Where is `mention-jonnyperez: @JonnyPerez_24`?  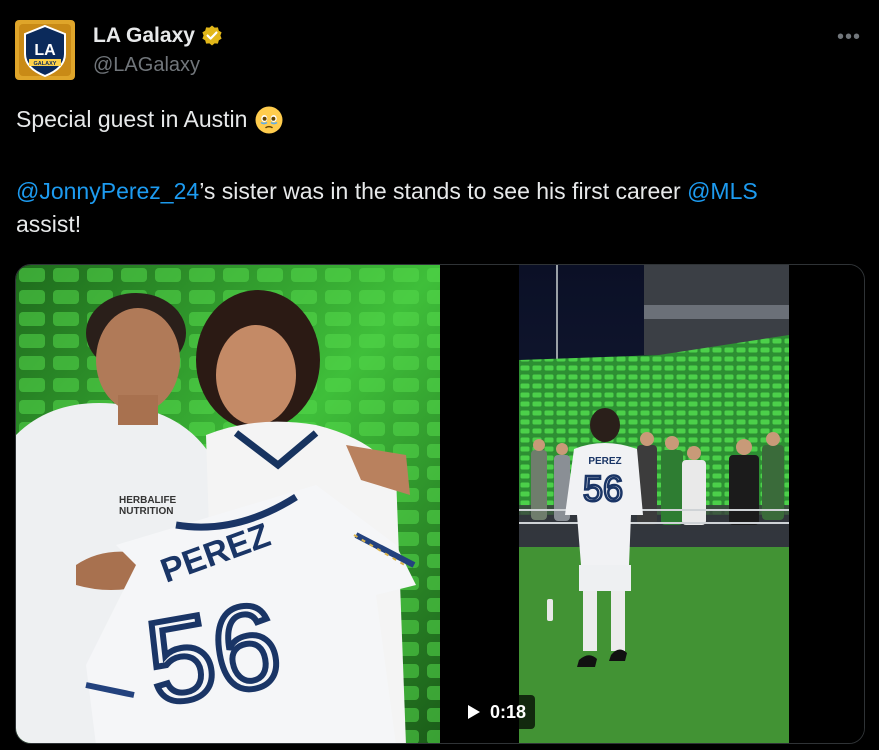 mention-jonnyperez: @JonnyPerez_24 is located at coordinates (107, 191).